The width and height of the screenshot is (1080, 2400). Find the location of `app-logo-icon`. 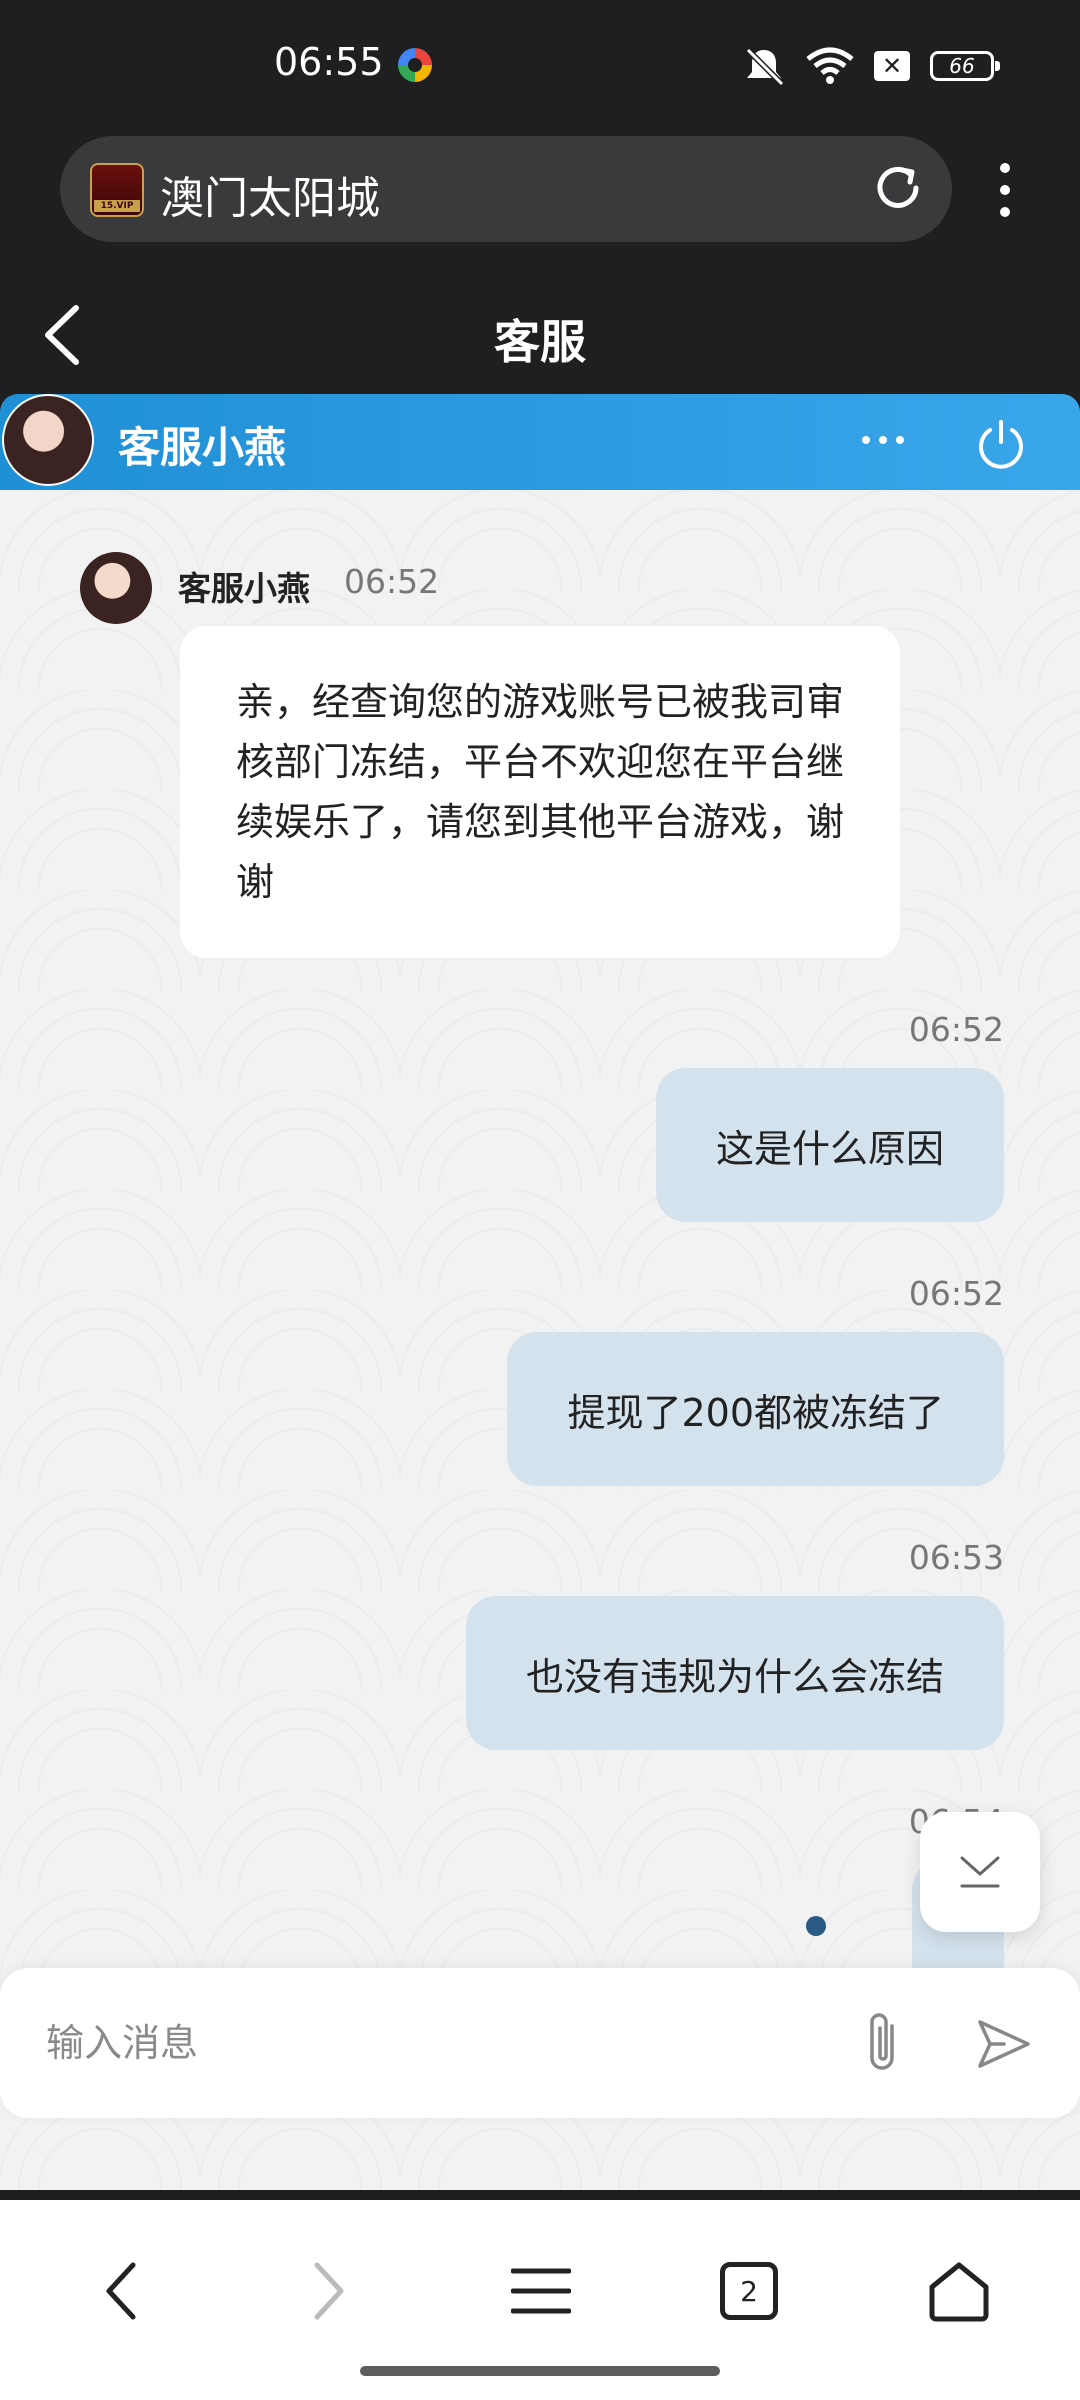

app-logo-icon is located at coordinates (415, 65).